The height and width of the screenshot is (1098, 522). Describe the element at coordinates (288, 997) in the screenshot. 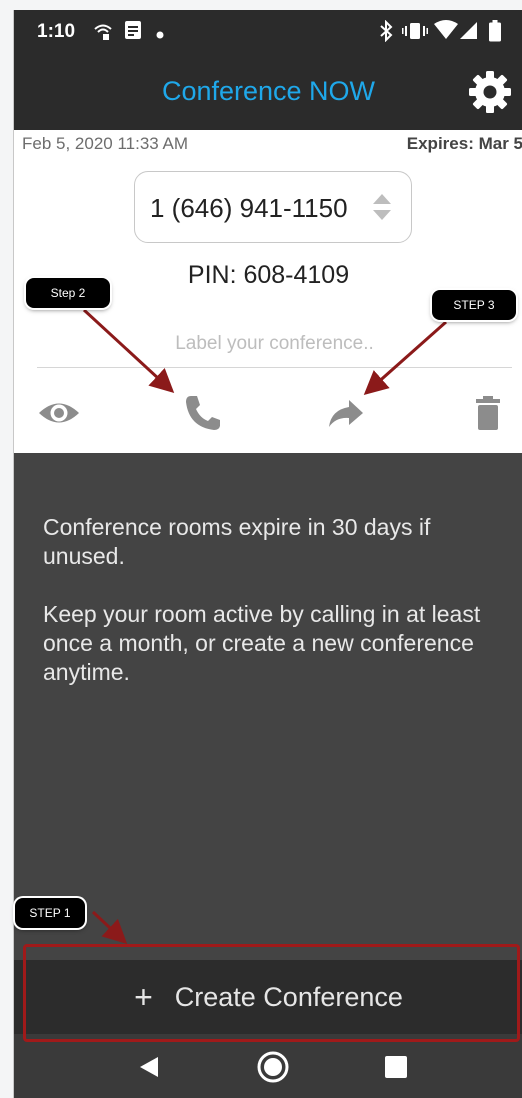

I see `create-conference-label: Create Conference` at that location.